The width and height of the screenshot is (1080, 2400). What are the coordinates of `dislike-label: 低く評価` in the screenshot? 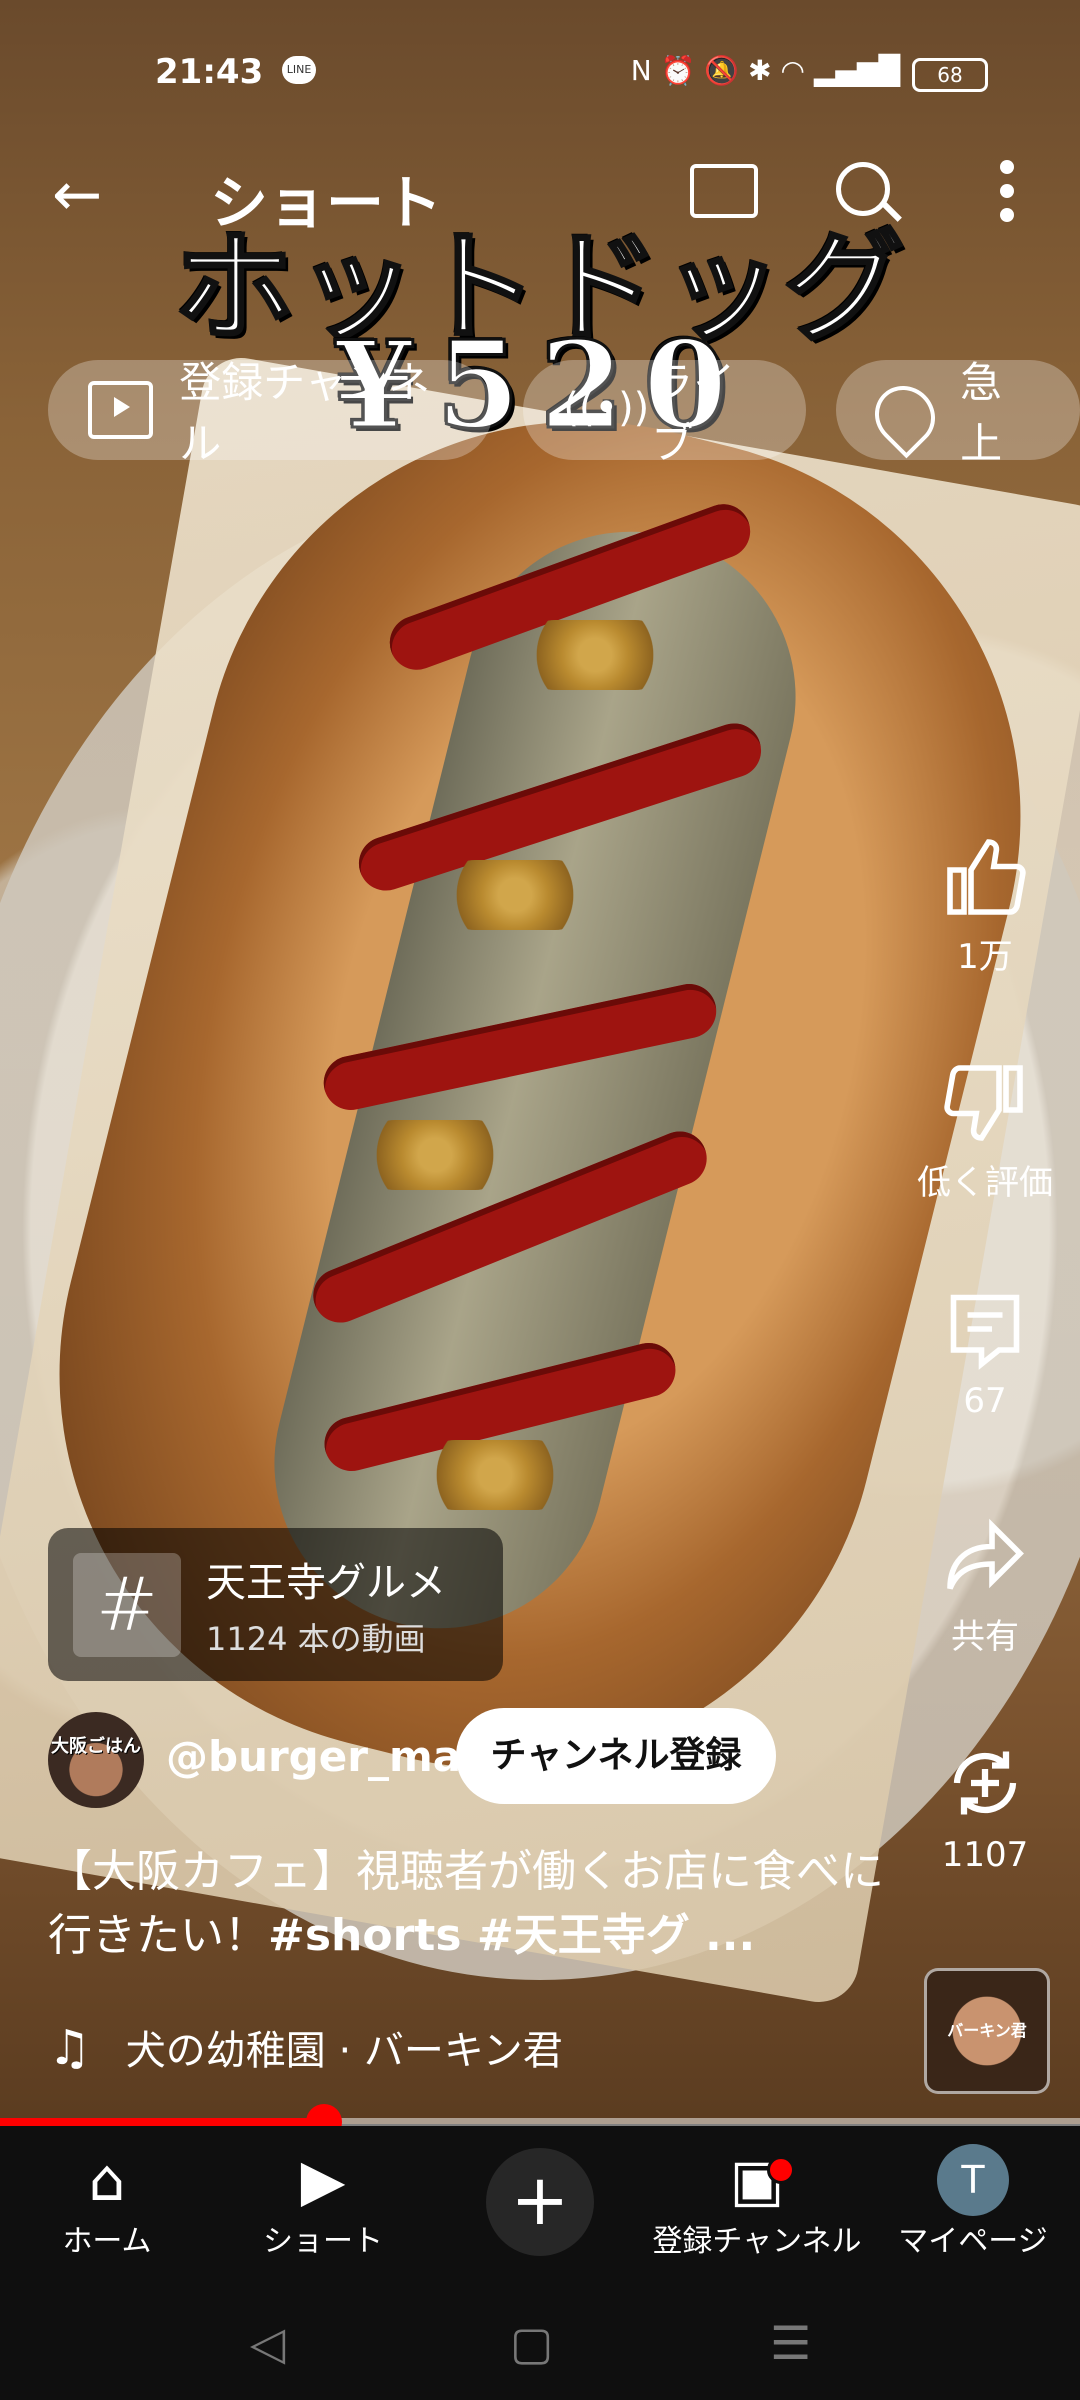 It's located at (985, 1183).